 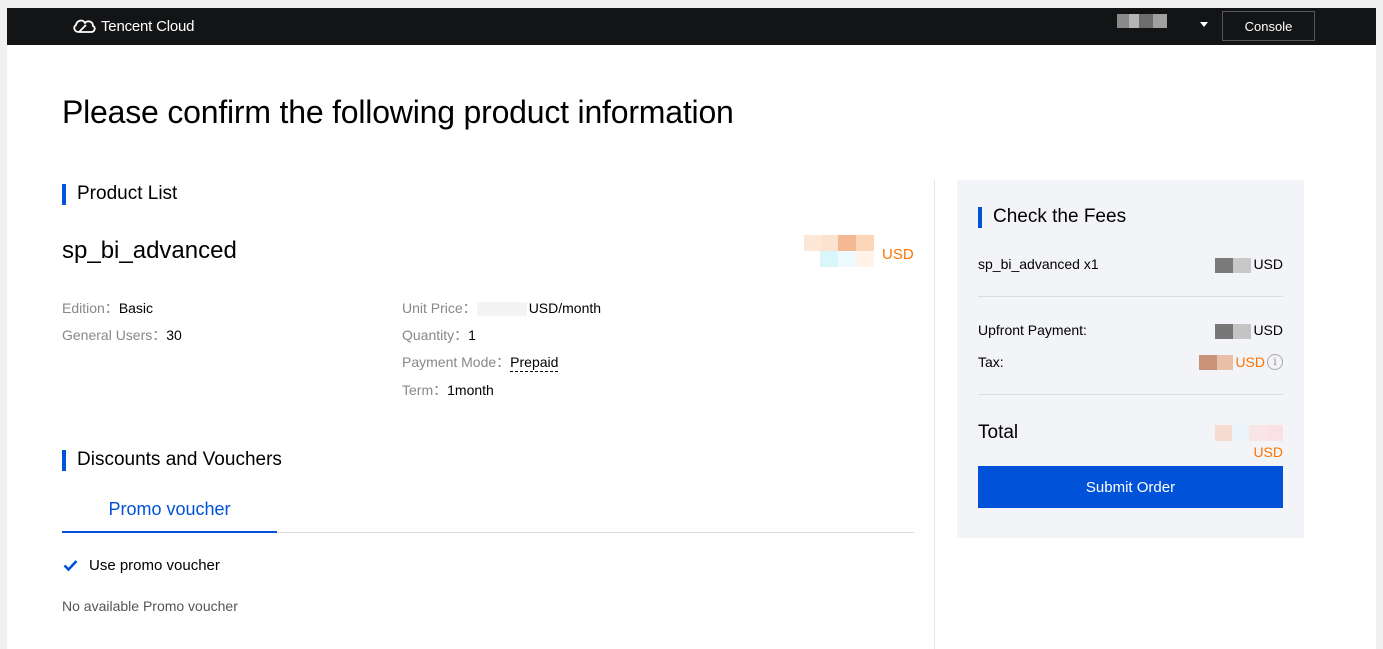 I want to click on upfront-payment-row: Upfront Payment: USD, so click(x=1130, y=330).